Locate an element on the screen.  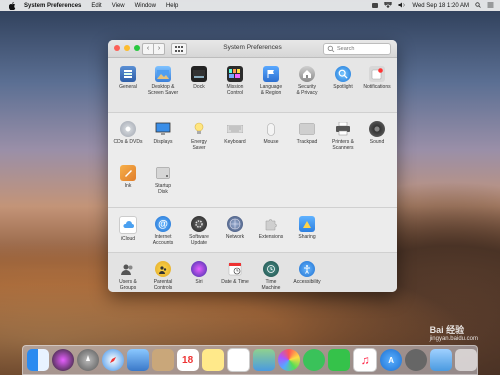
cloud-icon is located at coordinates (128, 225).